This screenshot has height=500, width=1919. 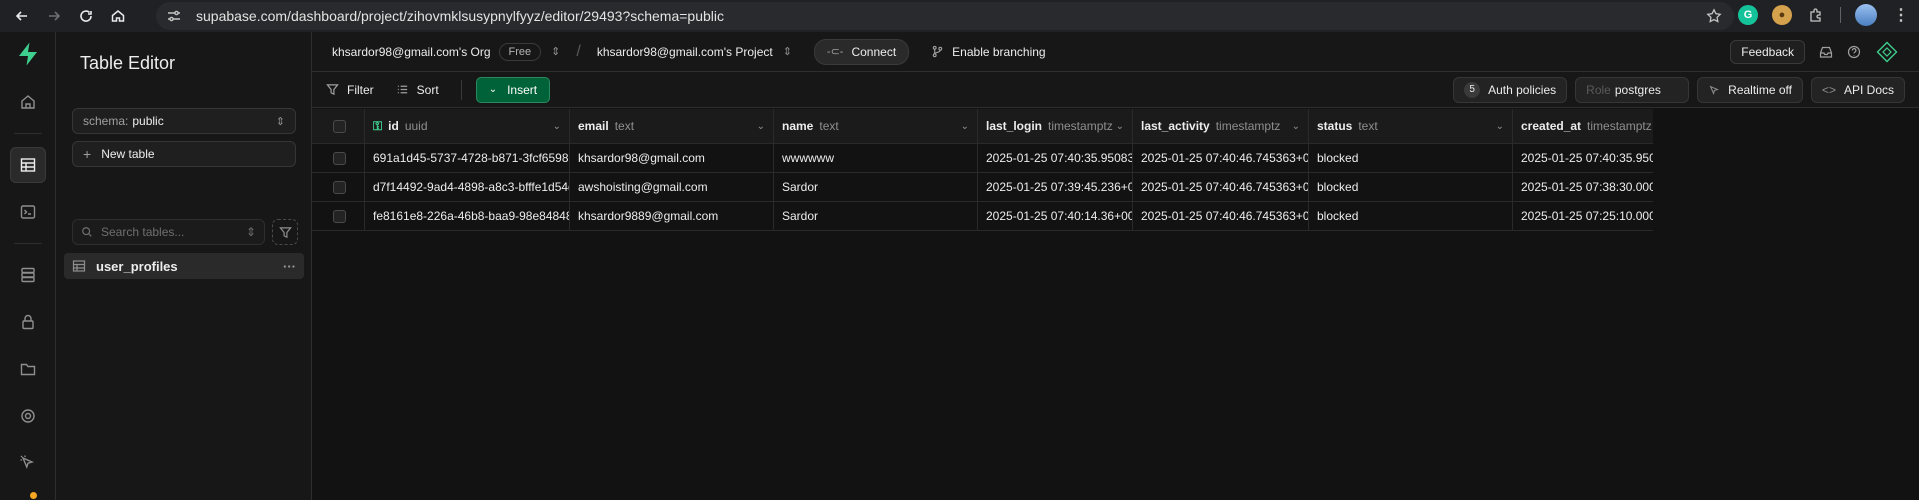 What do you see at coordinates (1840, 15) in the screenshot?
I see `toolbar-divider` at bounding box center [1840, 15].